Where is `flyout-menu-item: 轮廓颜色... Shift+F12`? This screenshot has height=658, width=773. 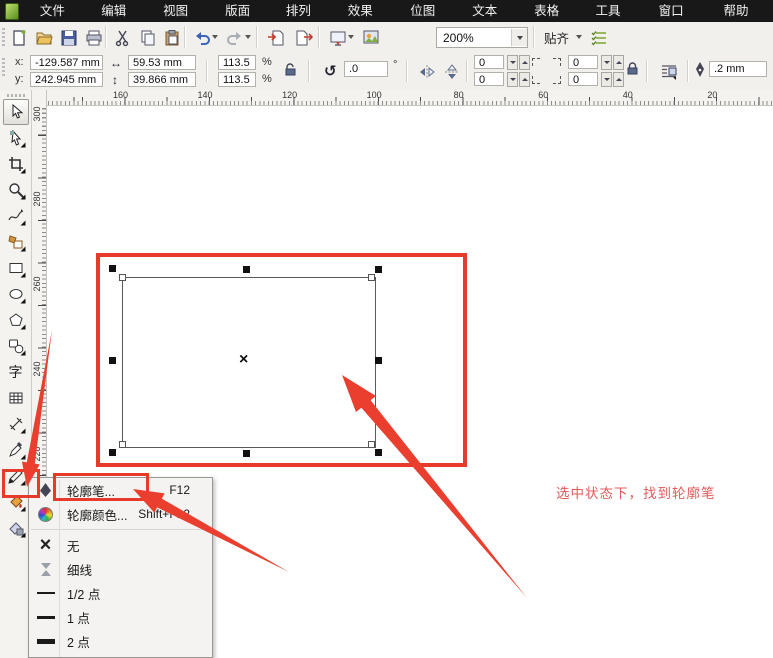
flyout-menu-item: 轮廓颜色... Shift+F12 is located at coordinates (120, 514).